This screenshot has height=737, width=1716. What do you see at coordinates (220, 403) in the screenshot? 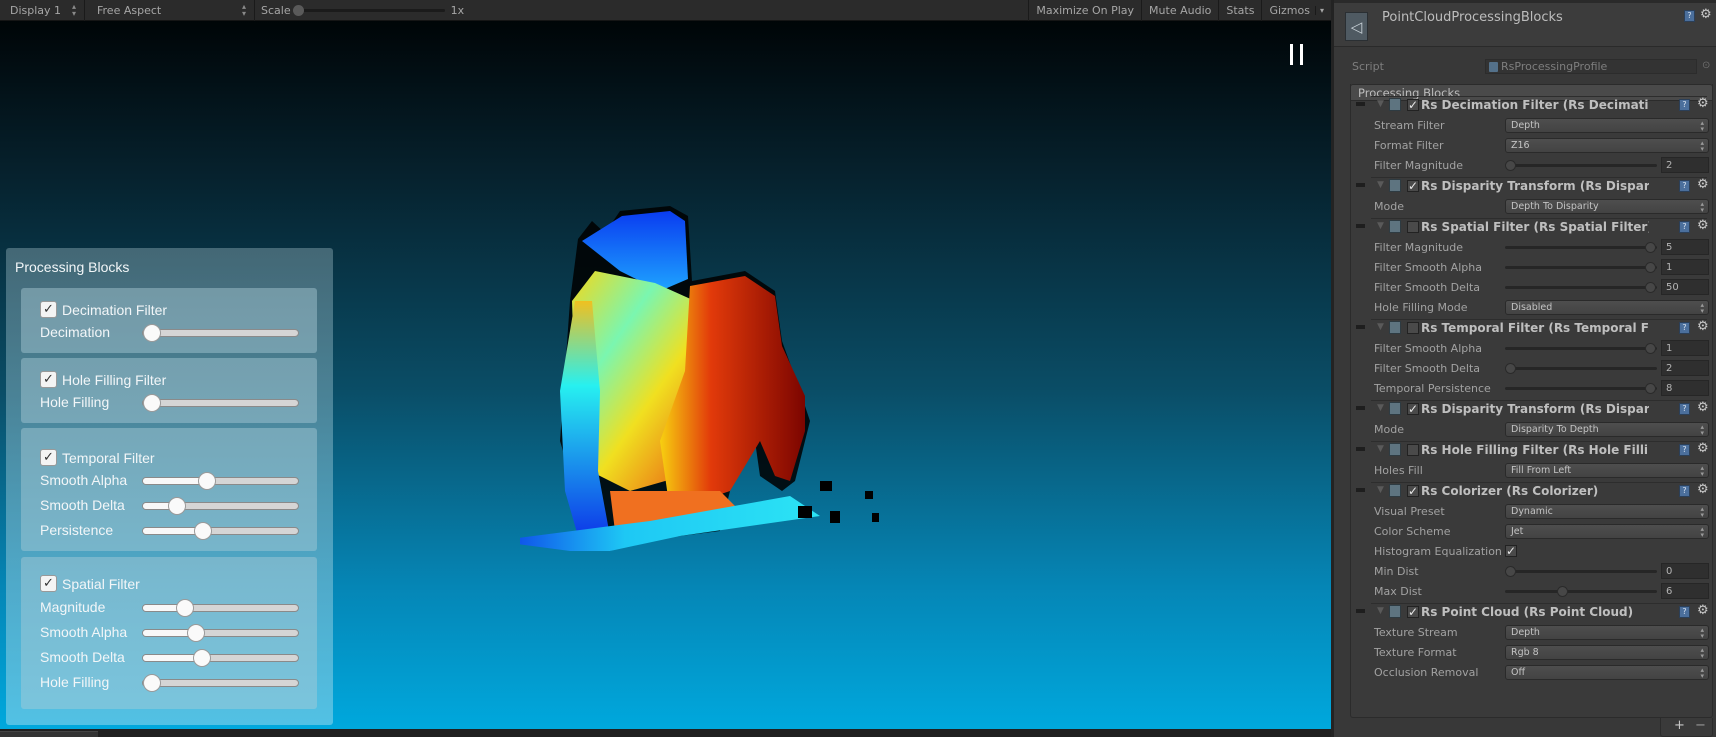
I see `hole-filling-slider` at bounding box center [220, 403].